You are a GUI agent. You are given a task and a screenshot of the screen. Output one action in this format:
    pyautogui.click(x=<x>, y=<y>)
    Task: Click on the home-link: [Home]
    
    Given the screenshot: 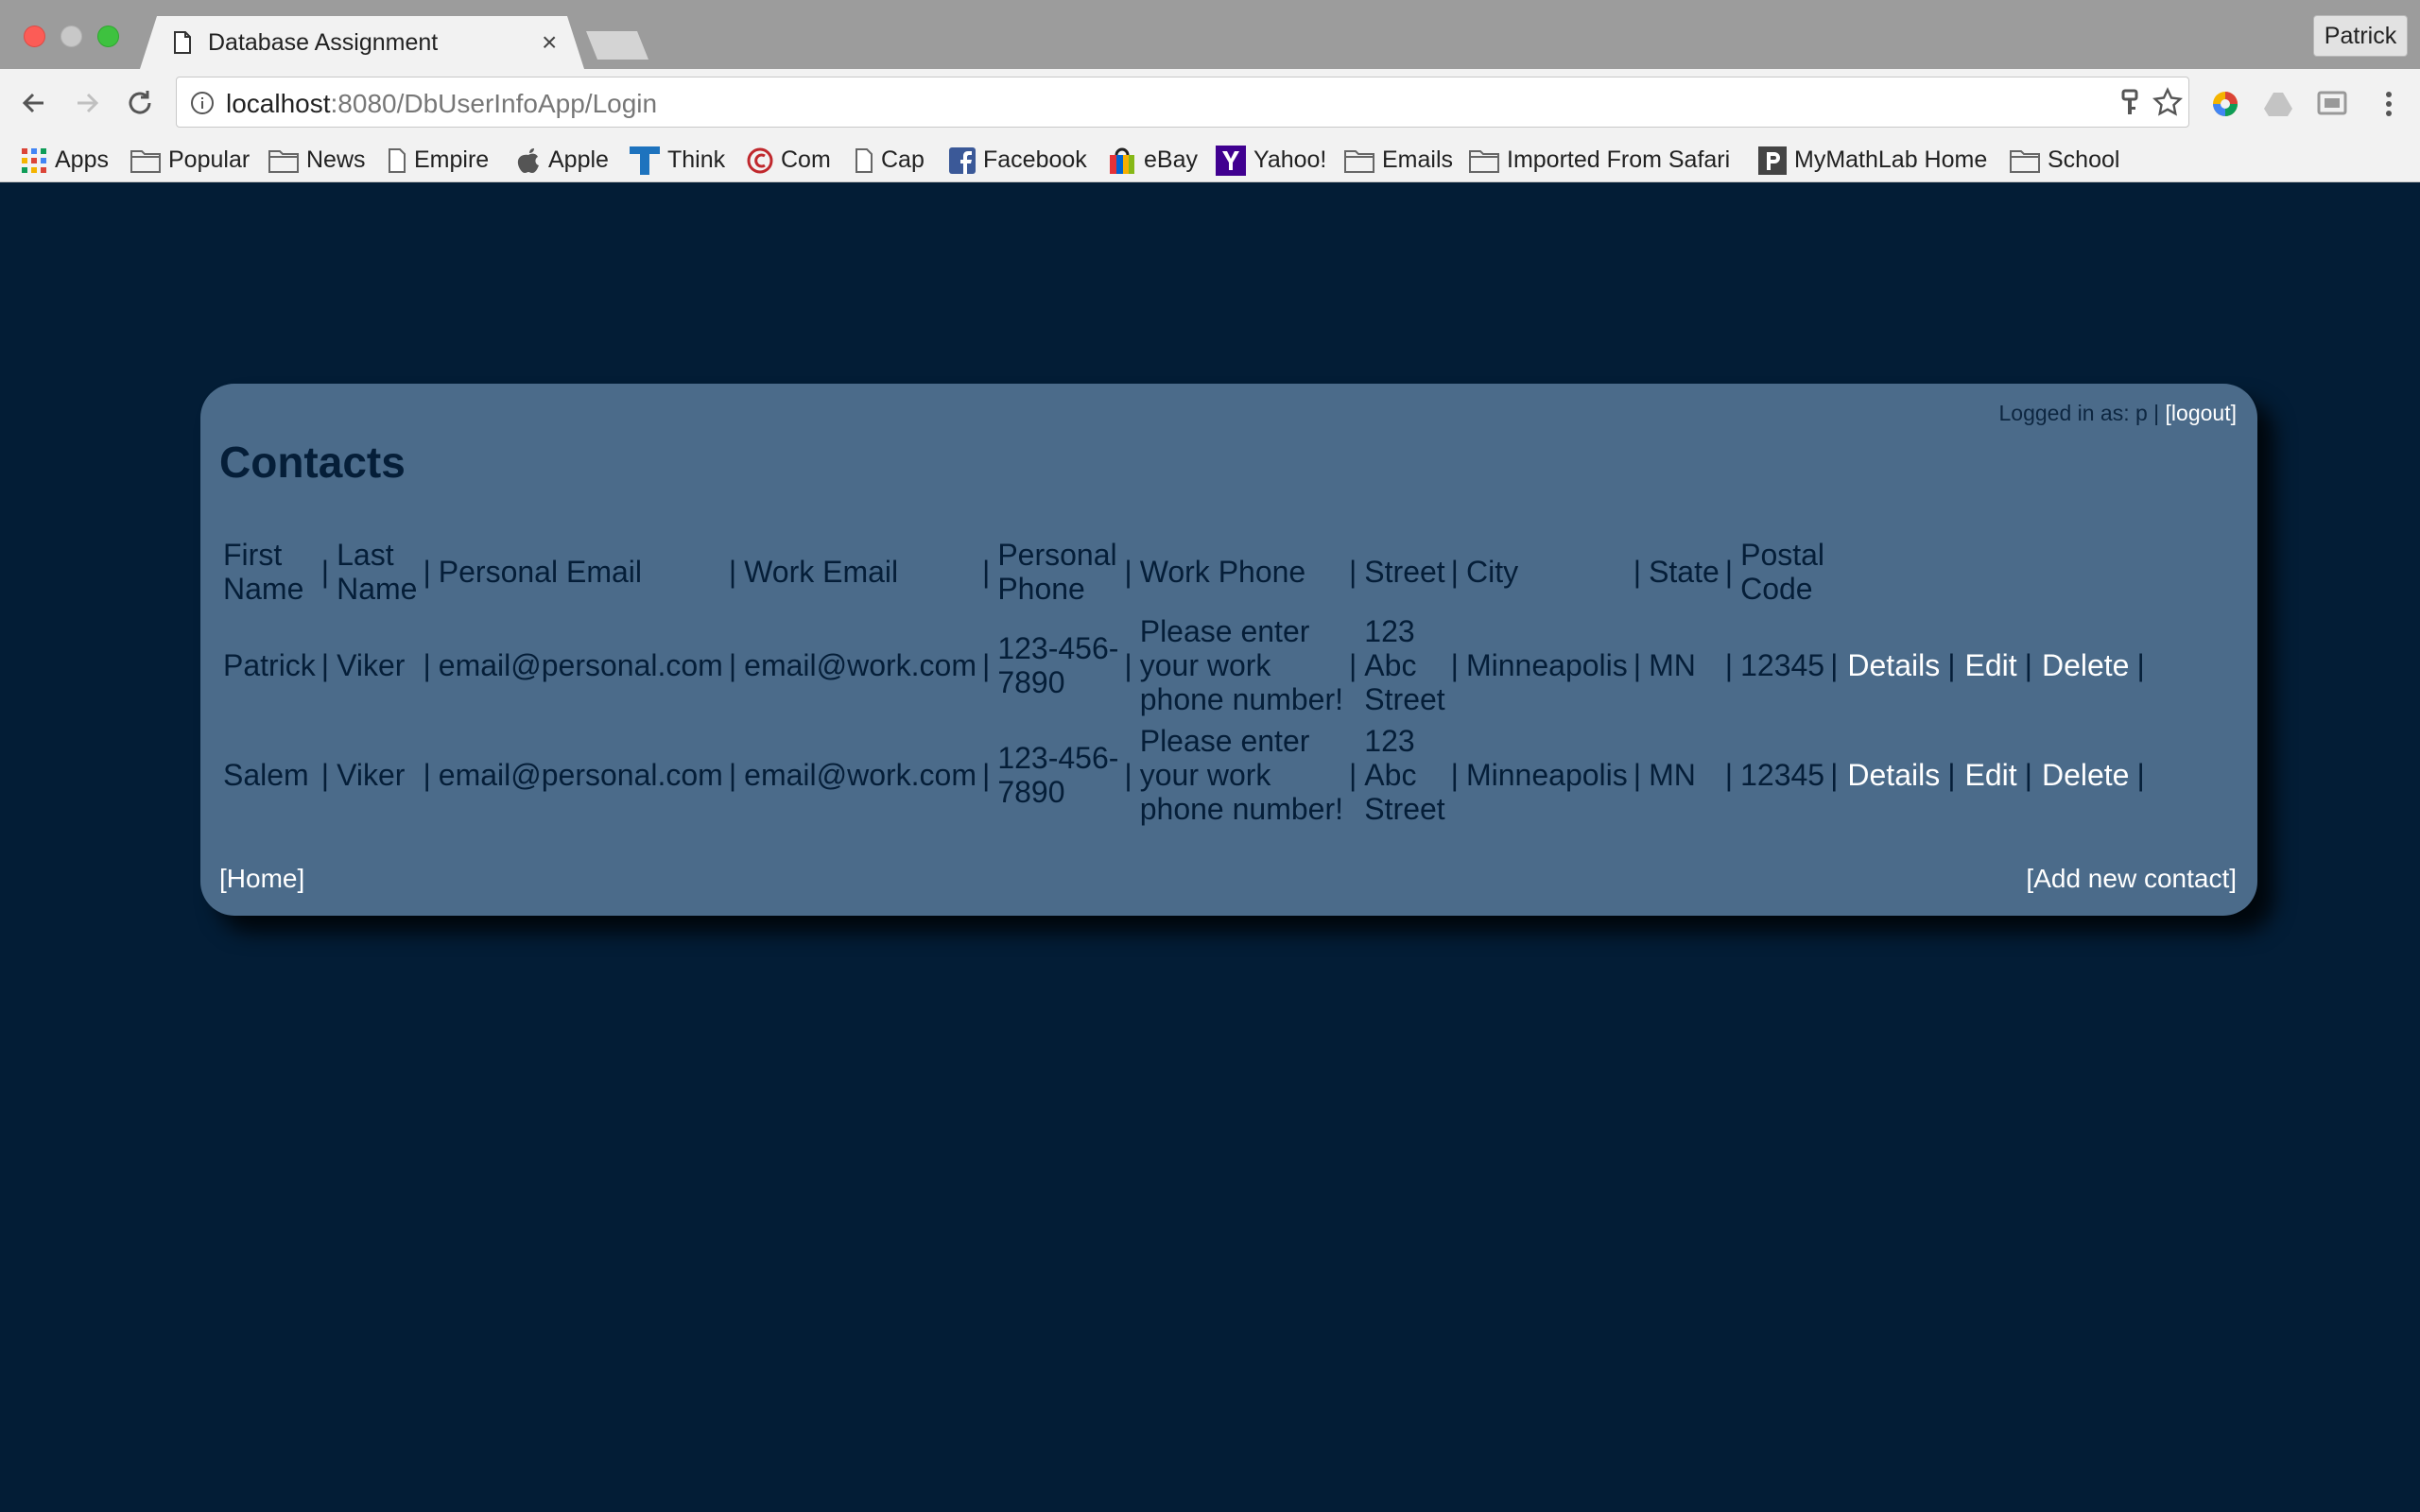 What is the action you would take?
    pyautogui.click(x=261, y=879)
    